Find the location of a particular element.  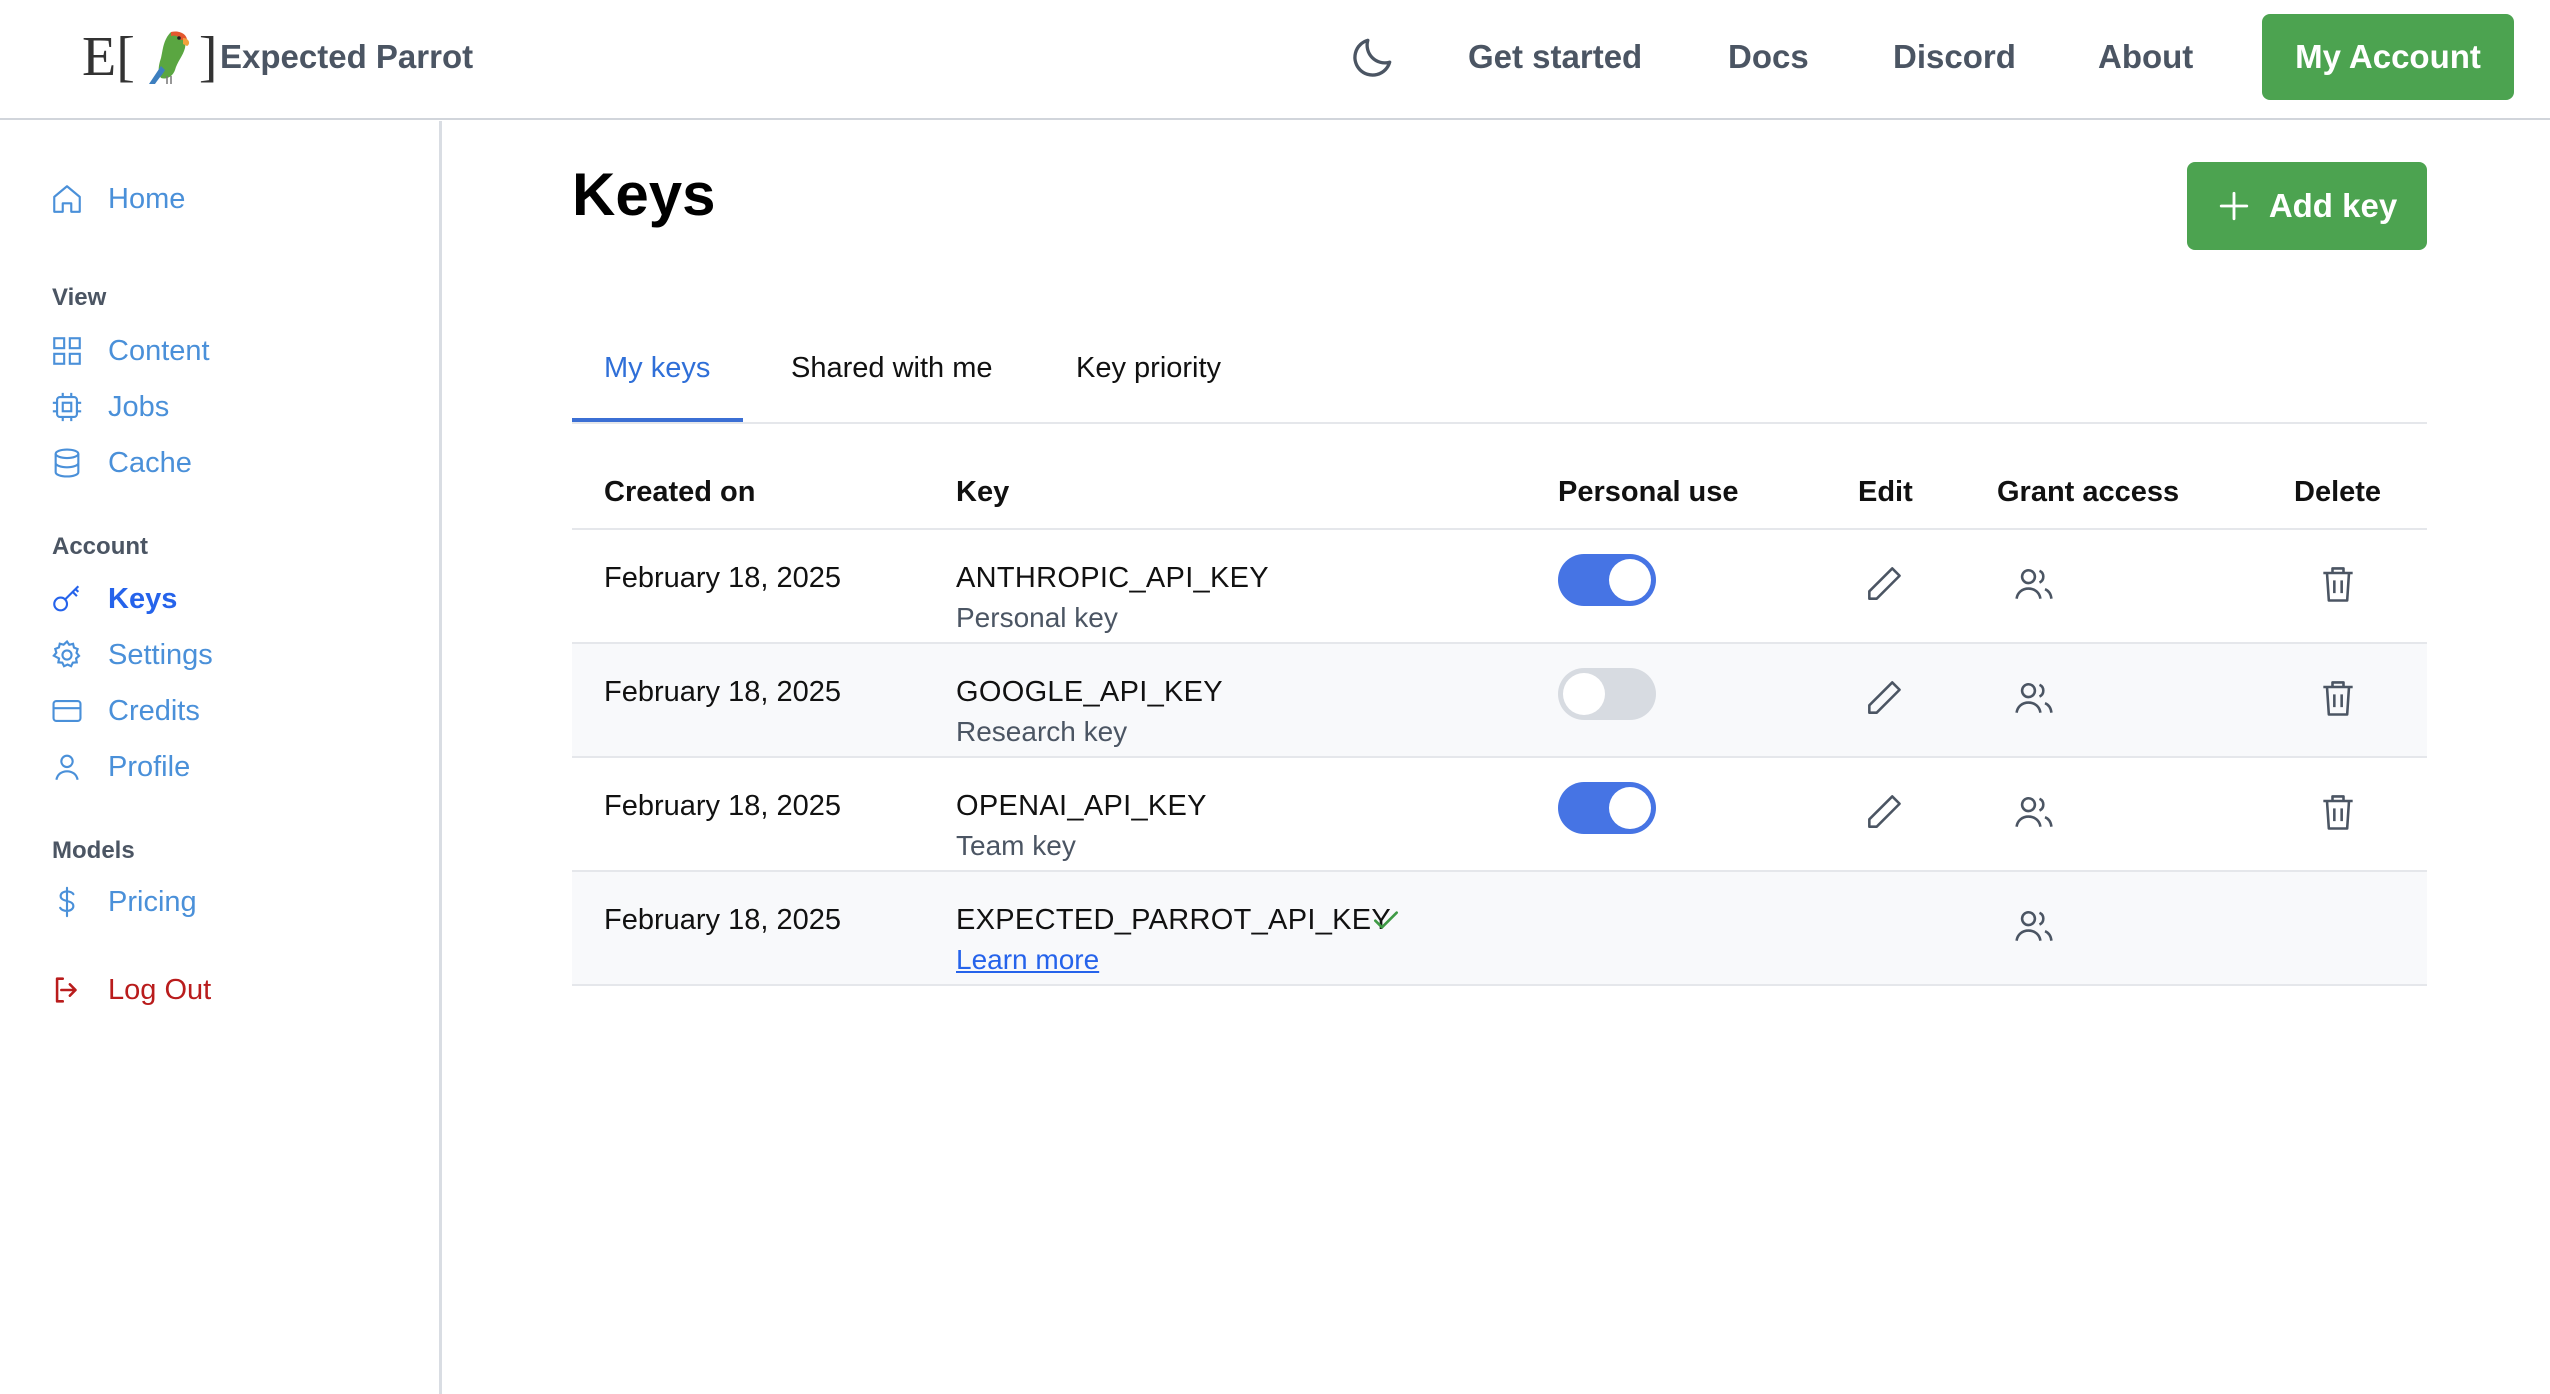

key-name: EXPECTED_PARROT_API_KEY is located at coordinates (1174, 920).